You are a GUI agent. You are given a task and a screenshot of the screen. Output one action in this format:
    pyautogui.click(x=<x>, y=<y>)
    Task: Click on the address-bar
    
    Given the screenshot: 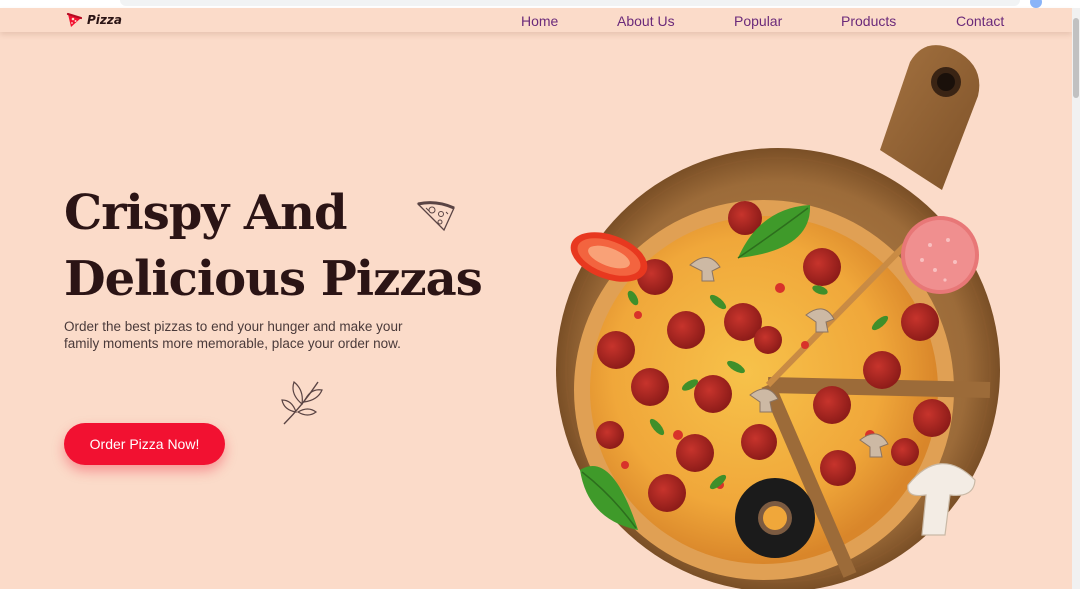 What is the action you would take?
    pyautogui.click(x=570, y=3)
    